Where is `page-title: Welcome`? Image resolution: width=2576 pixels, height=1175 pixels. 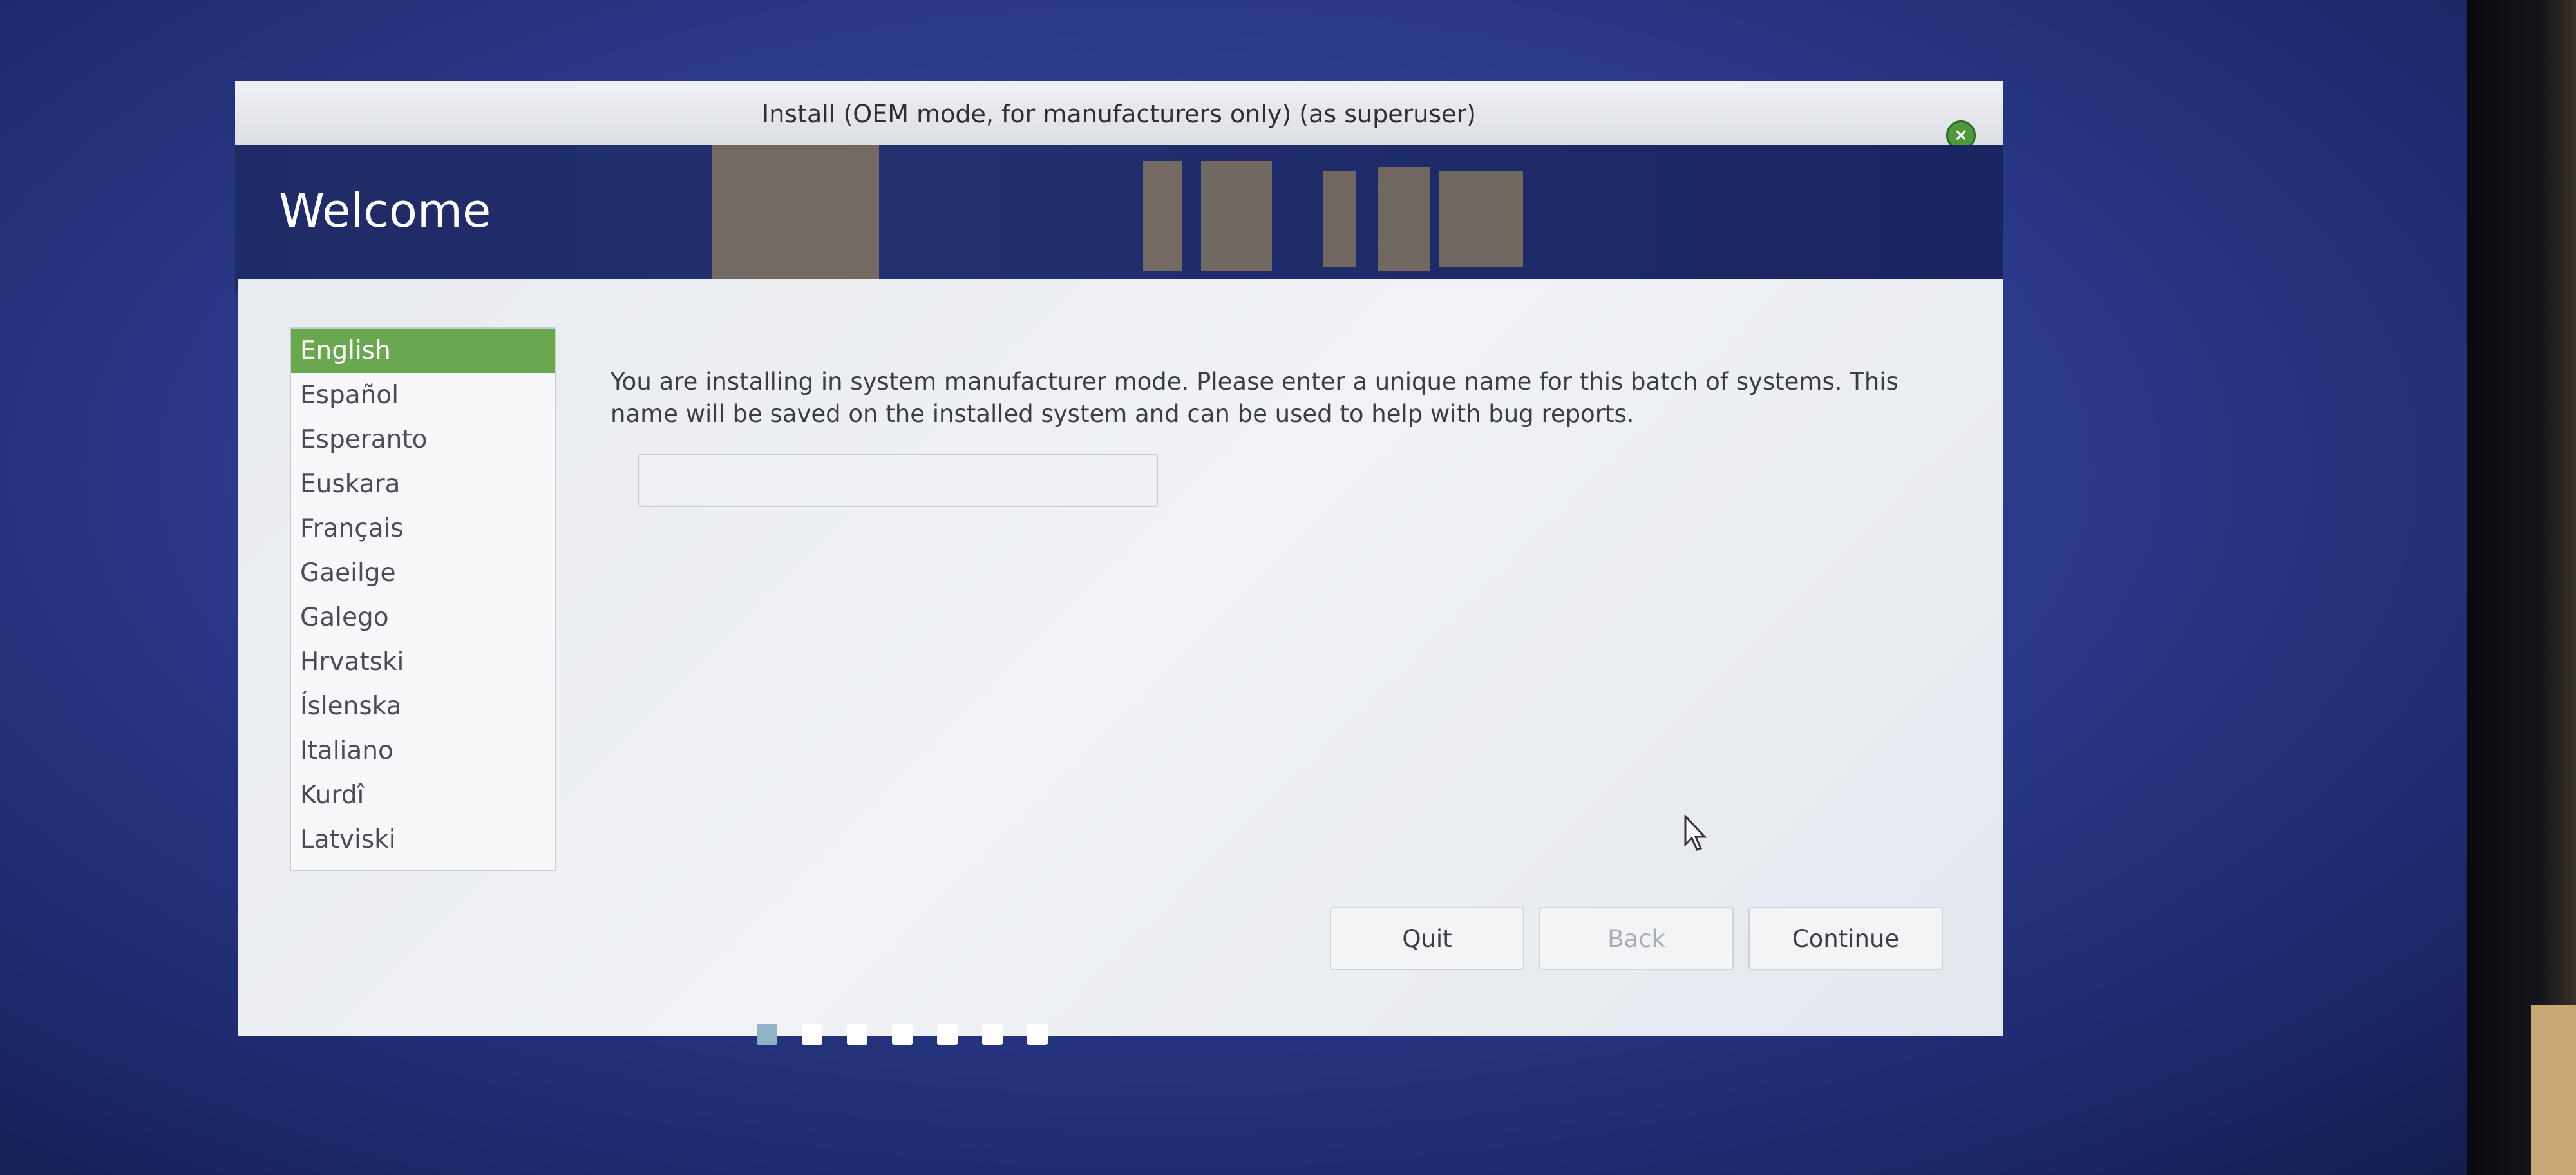 page-title: Welcome is located at coordinates (385, 211).